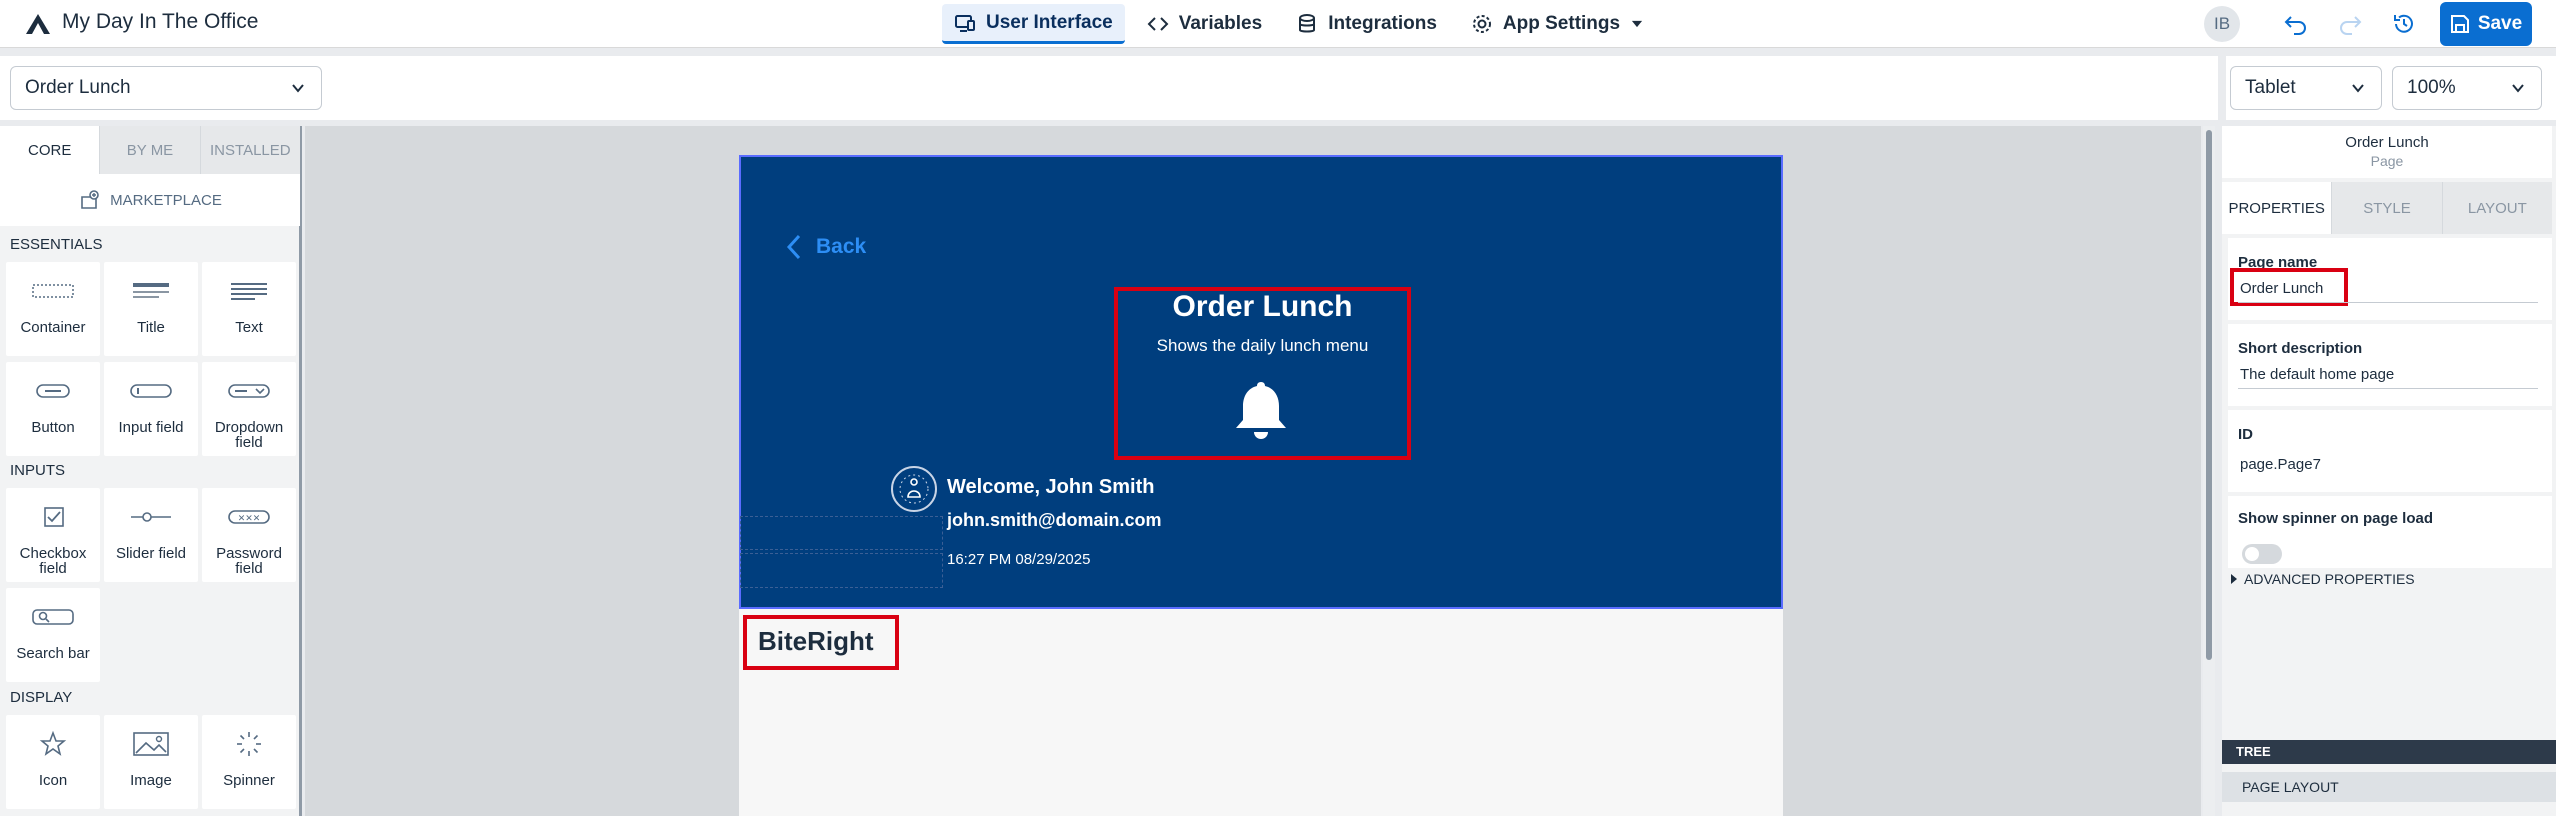  I want to click on component-label: Slider field, so click(151, 553).